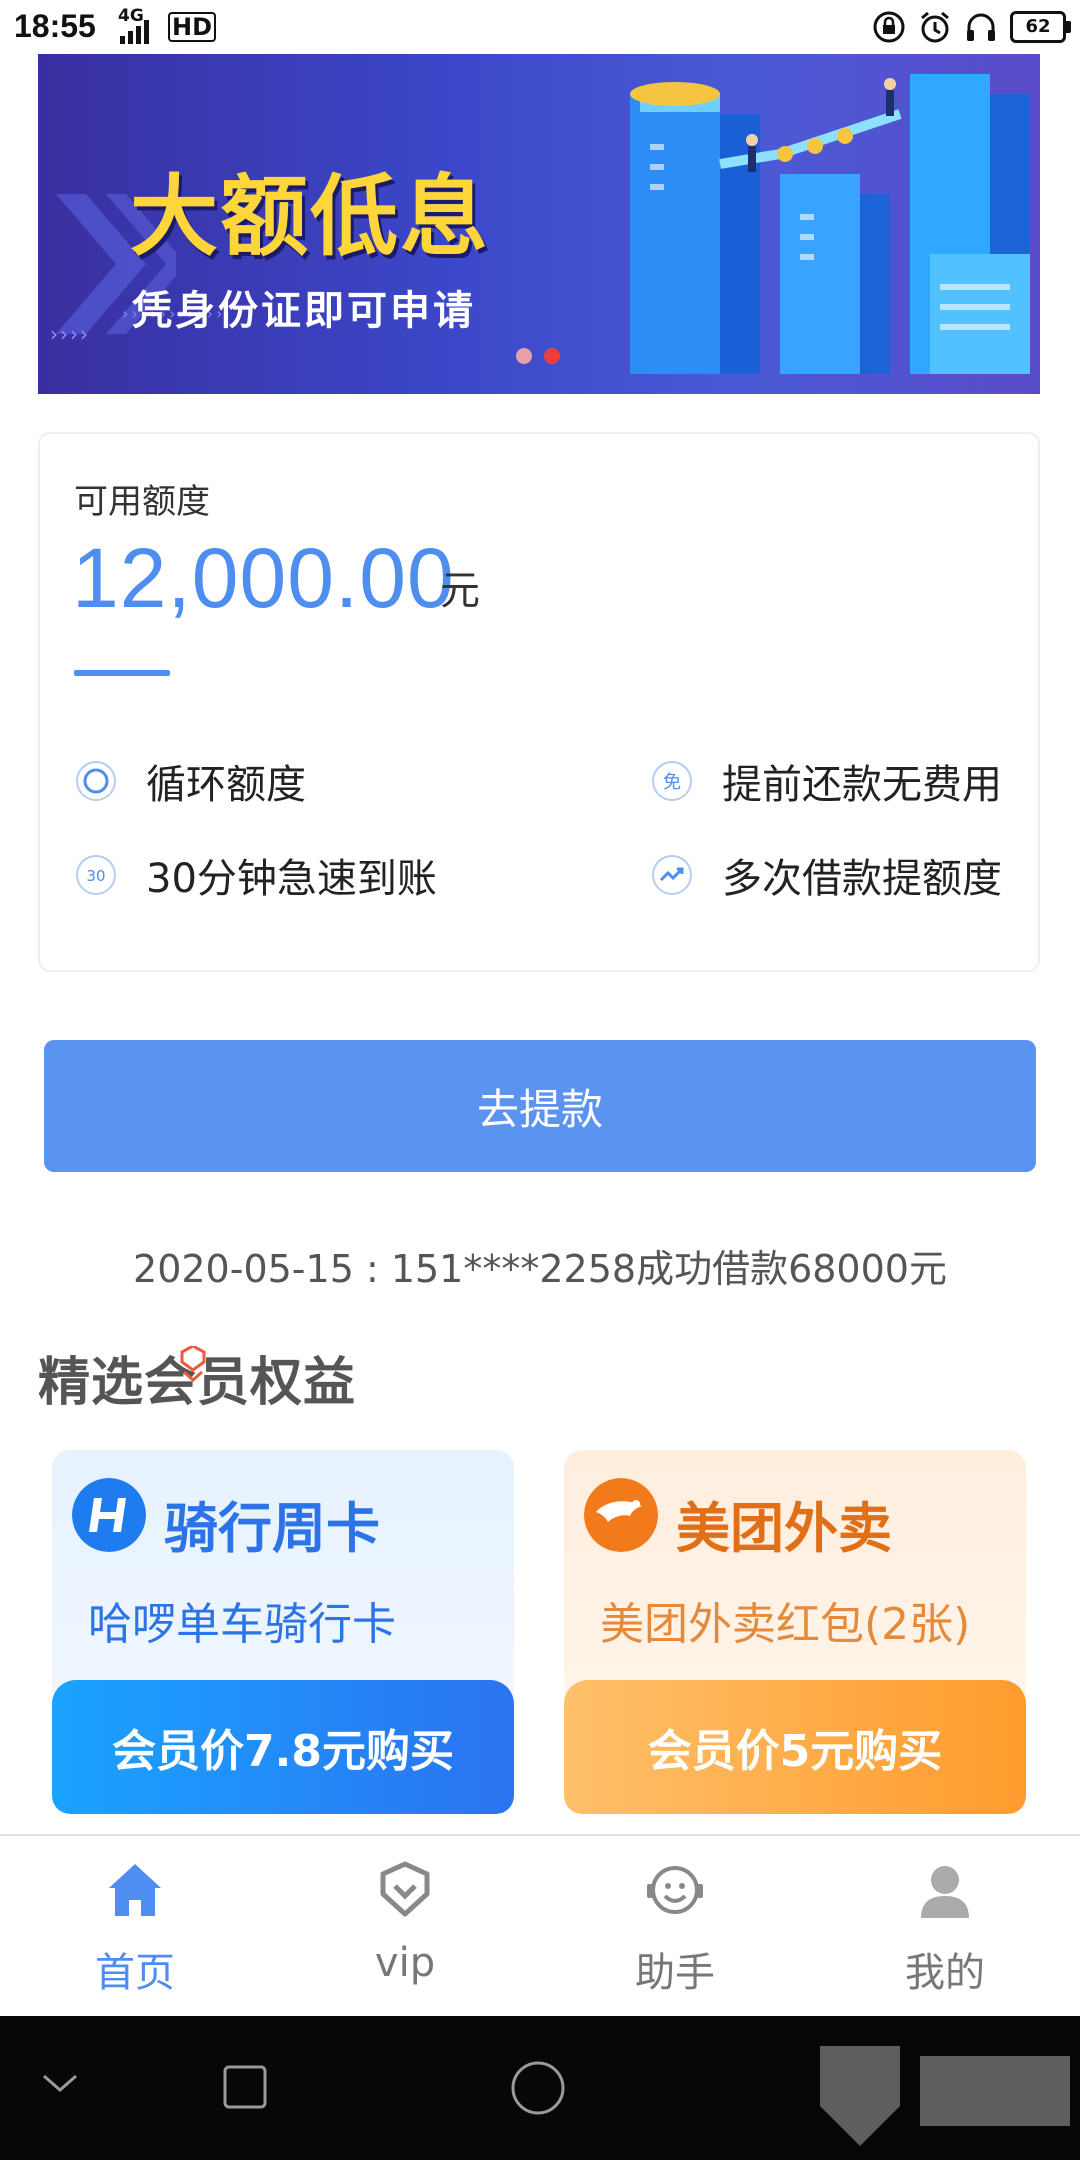 The height and width of the screenshot is (2160, 1080). I want to click on watermark-logo-icon, so click(945, 2096).